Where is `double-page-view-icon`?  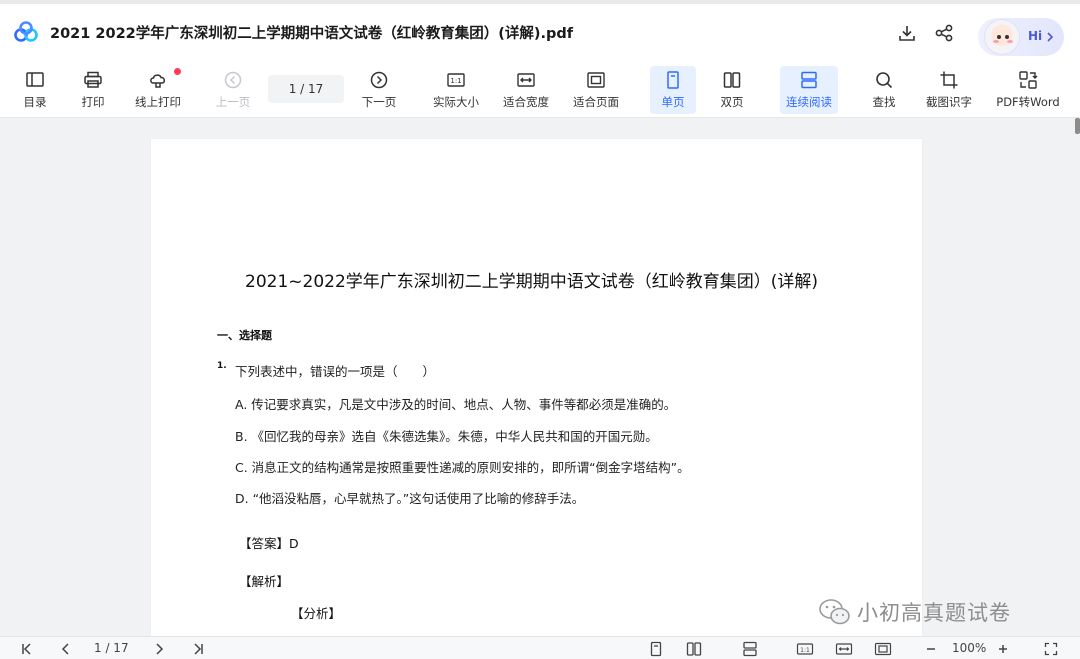 double-page-view-icon is located at coordinates (694, 648).